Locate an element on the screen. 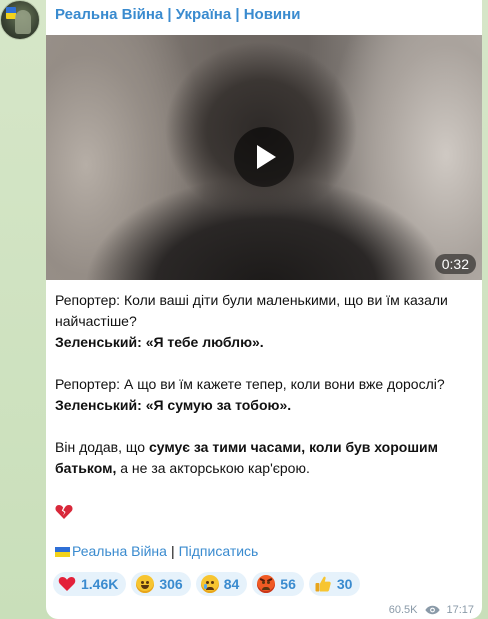 The width and height of the screenshot is (488, 619). reaction-heart: 1.46K is located at coordinates (90, 584).